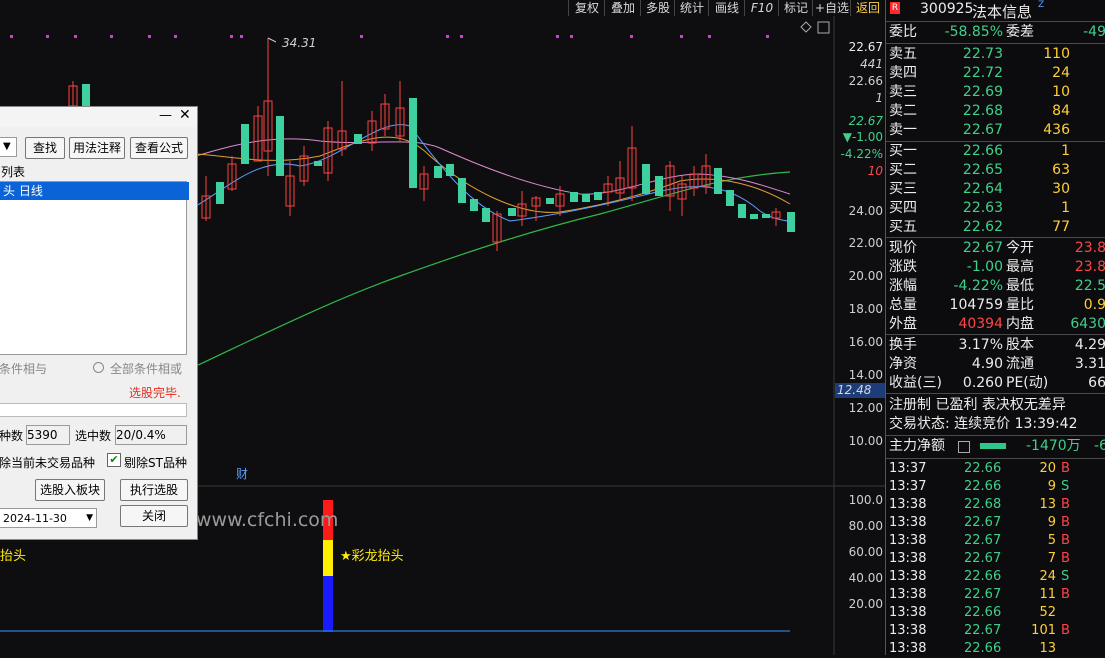 This screenshot has width=1105, height=658. I want to click on ind-axis-60: 60.00, so click(865, 552).